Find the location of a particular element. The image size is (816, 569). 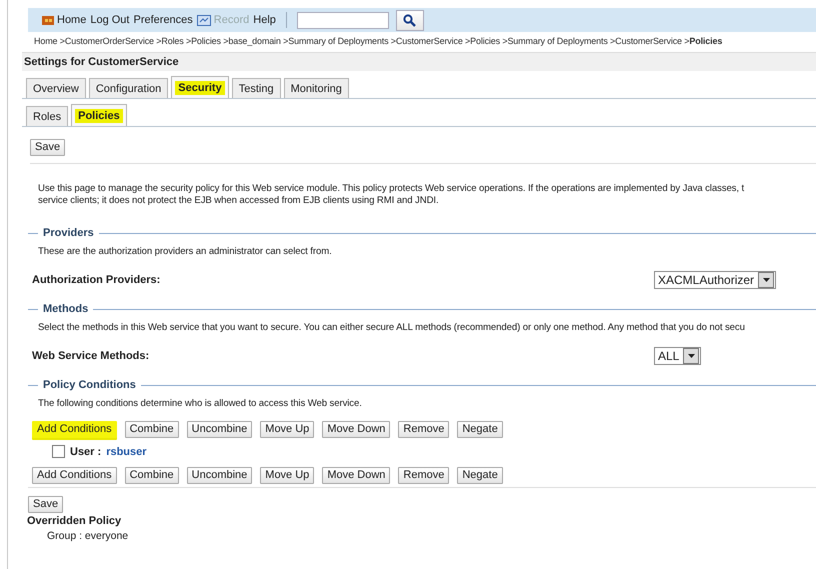

section-hint: These are the authorization providers an administrator can select from. is located at coordinates (185, 251).